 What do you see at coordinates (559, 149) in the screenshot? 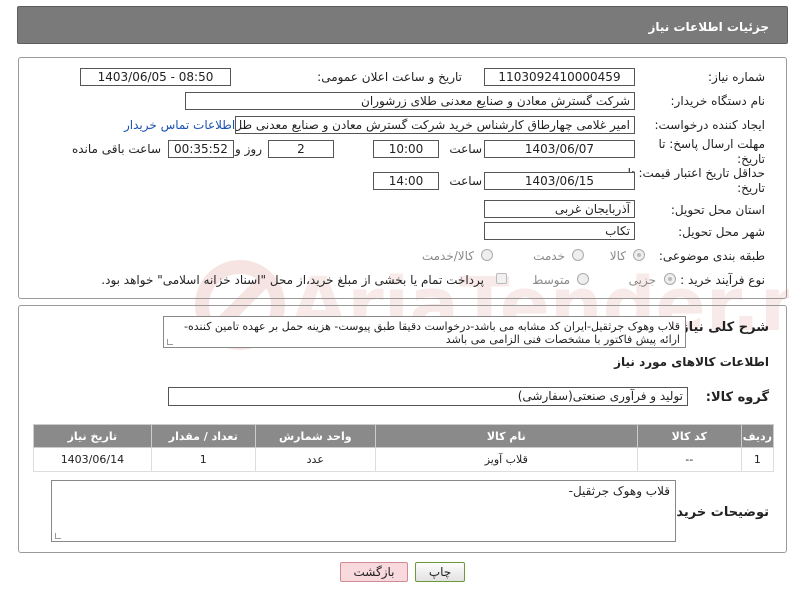
I see `deadline-date-field: 1403/06/07` at bounding box center [559, 149].